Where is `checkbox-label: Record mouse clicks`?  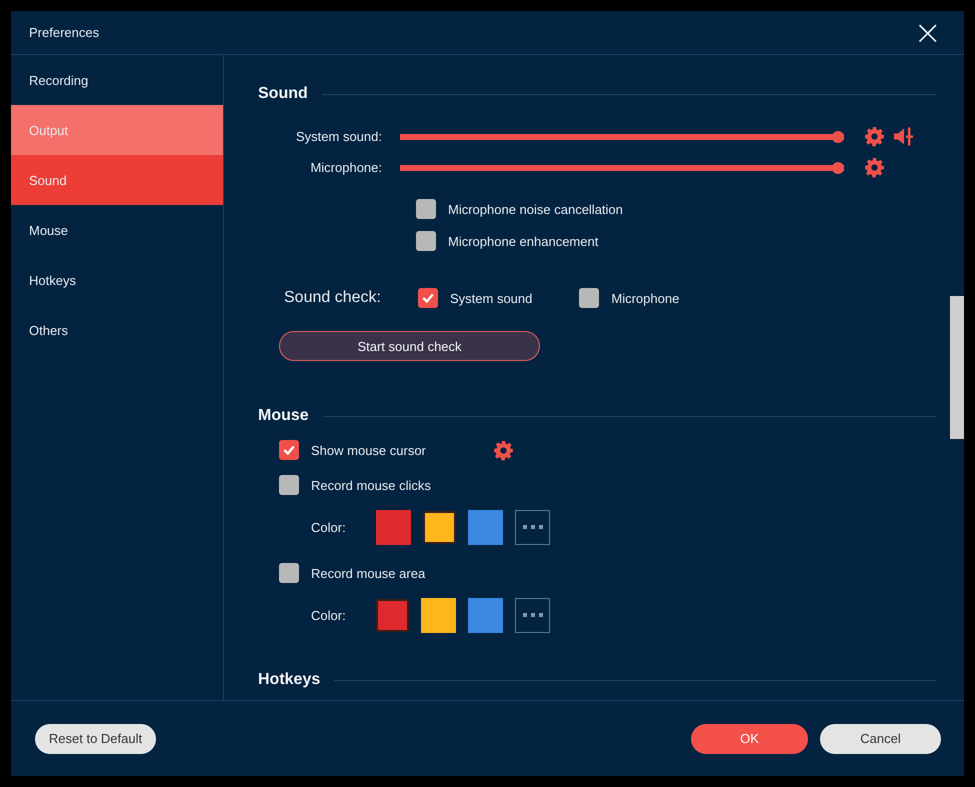
checkbox-label: Record mouse clicks is located at coordinates (371, 485).